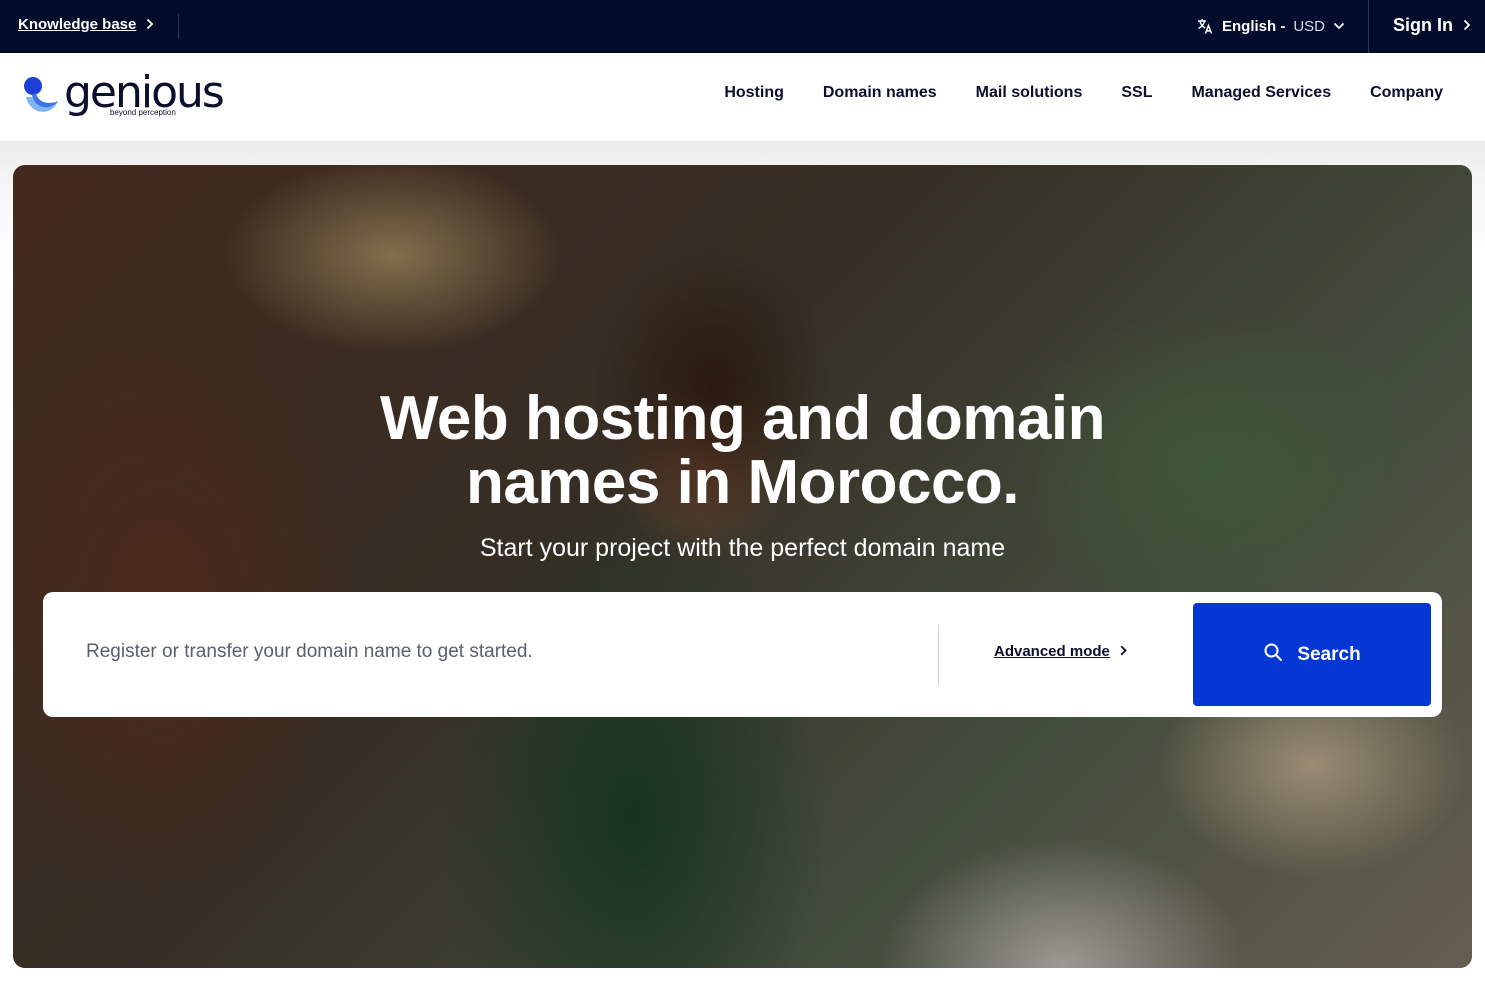 This screenshot has height=990, width=1485. What do you see at coordinates (1423, 25) in the screenshot?
I see `sign-in-label: Sign In` at bounding box center [1423, 25].